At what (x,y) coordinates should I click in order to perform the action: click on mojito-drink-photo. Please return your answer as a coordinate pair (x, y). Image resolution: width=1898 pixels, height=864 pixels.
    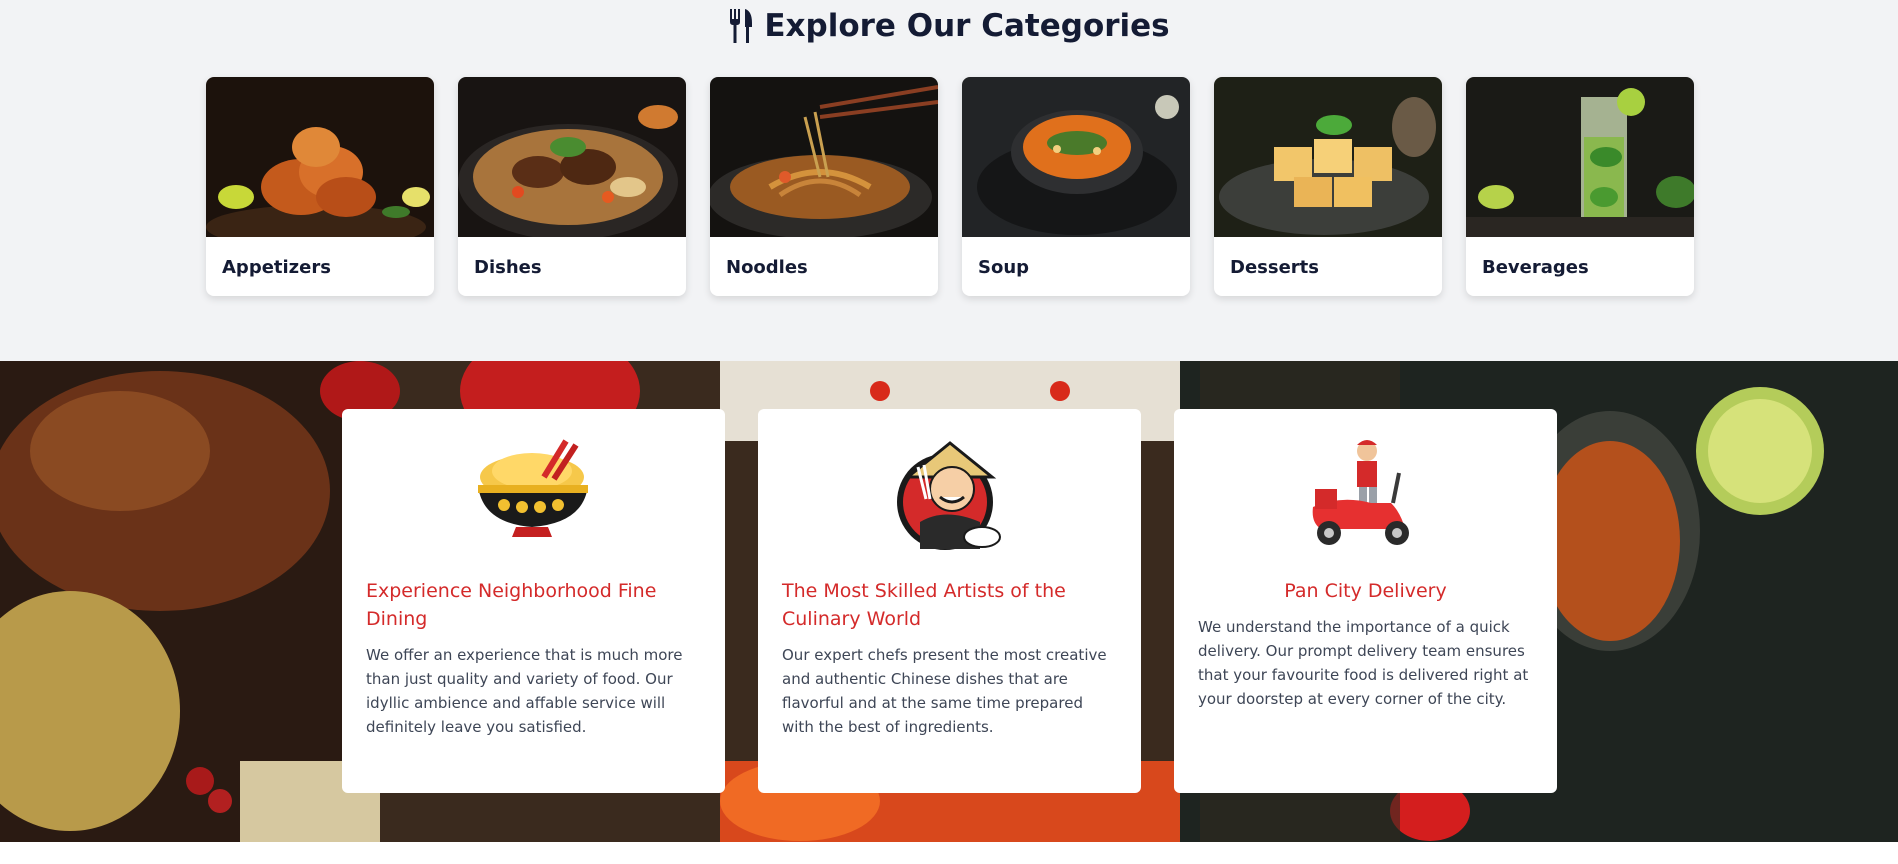
    Looking at the image, I should click on (1580, 157).